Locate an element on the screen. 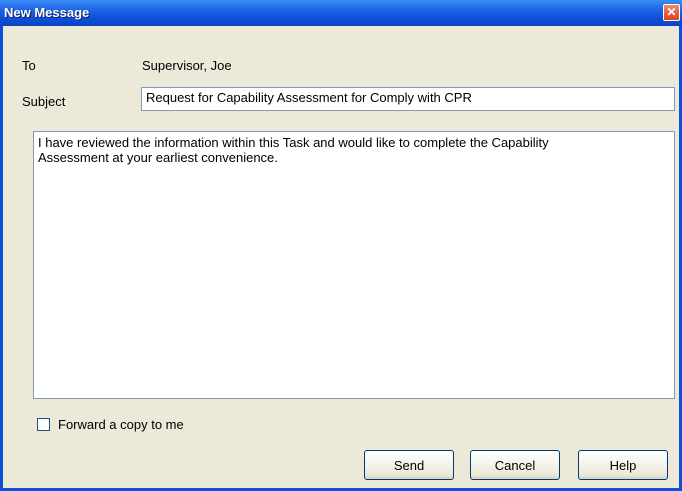 The image size is (682, 491). window-title: New Message is located at coordinates (47, 12).